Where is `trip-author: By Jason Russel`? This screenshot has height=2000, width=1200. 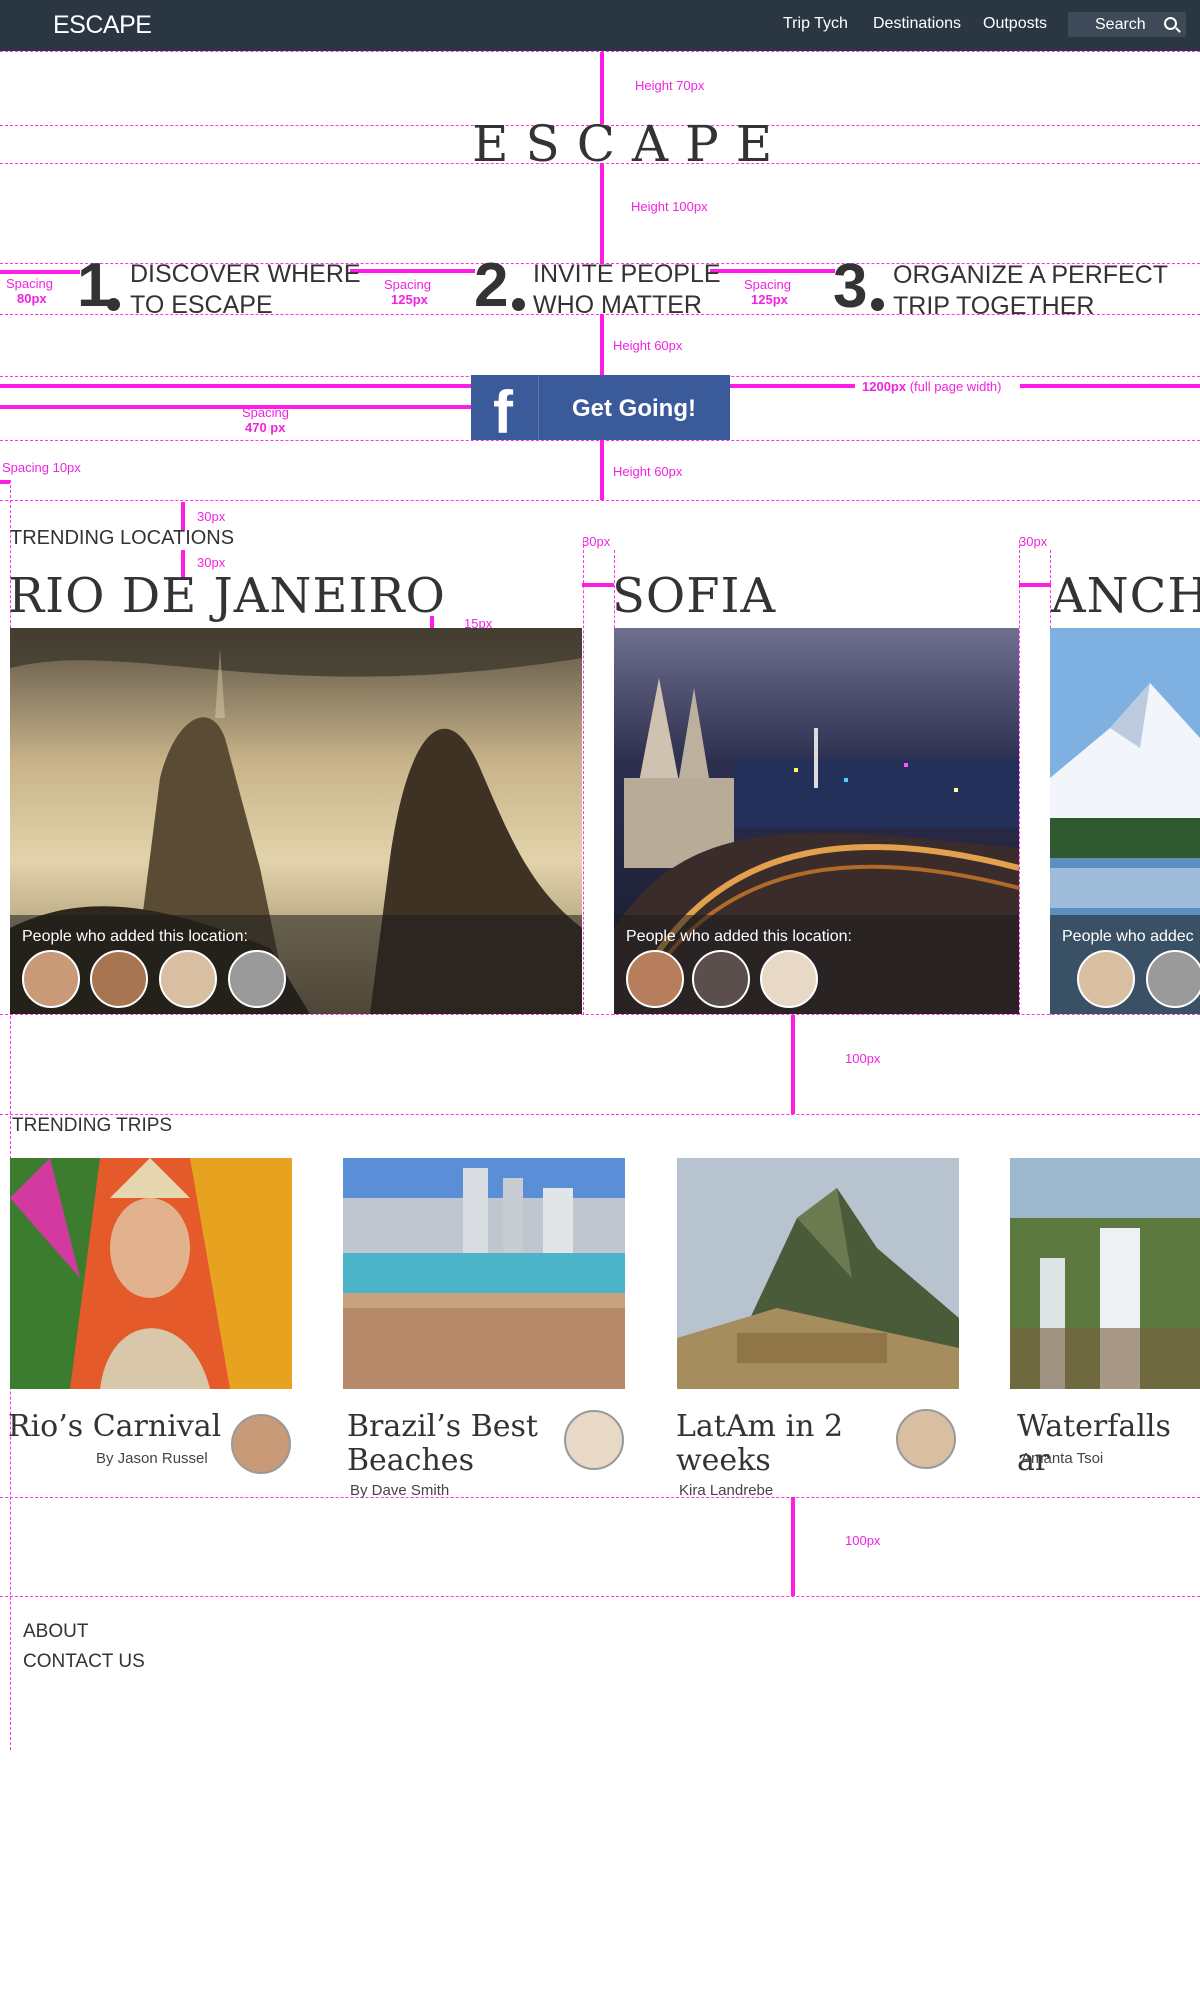
trip-author: By Jason Russel is located at coordinates (152, 1458).